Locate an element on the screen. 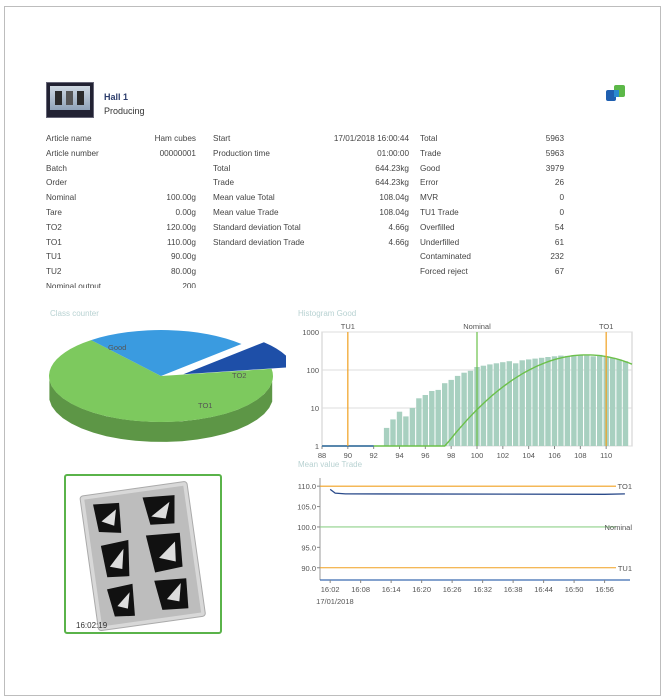  stat-row: TO1 110.00g is located at coordinates (121, 243).